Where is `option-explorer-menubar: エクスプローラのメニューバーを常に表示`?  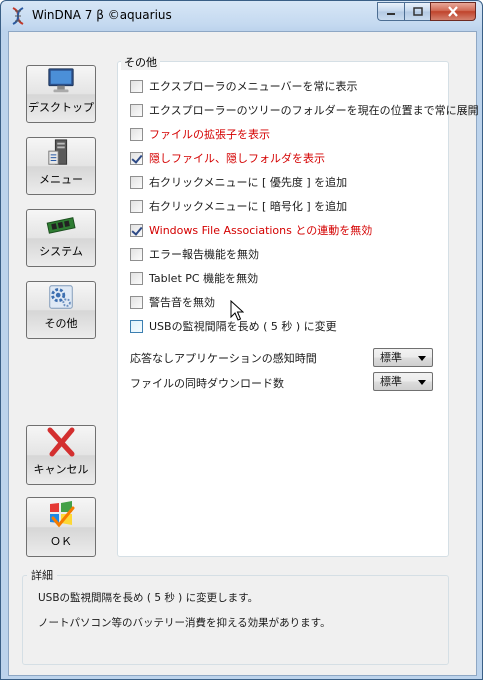
option-explorer-menubar: エクスプローラのメニューバーを常に表示 is located at coordinates (244, 86).